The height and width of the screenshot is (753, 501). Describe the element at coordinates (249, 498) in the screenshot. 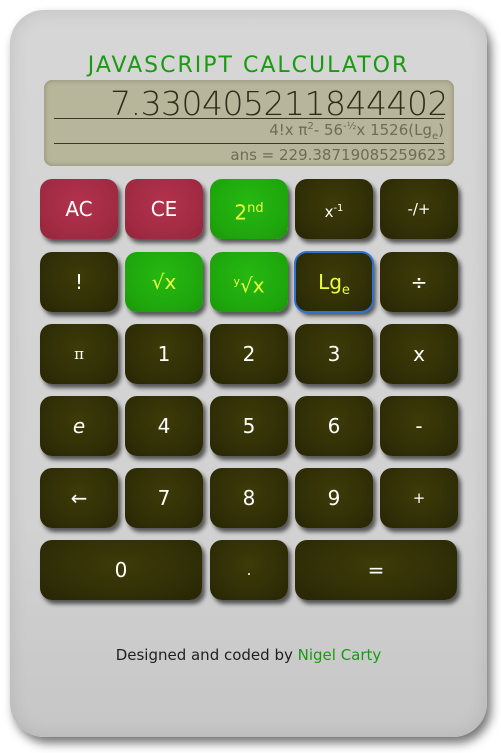

I see `digit-8-button: 8` at that location.